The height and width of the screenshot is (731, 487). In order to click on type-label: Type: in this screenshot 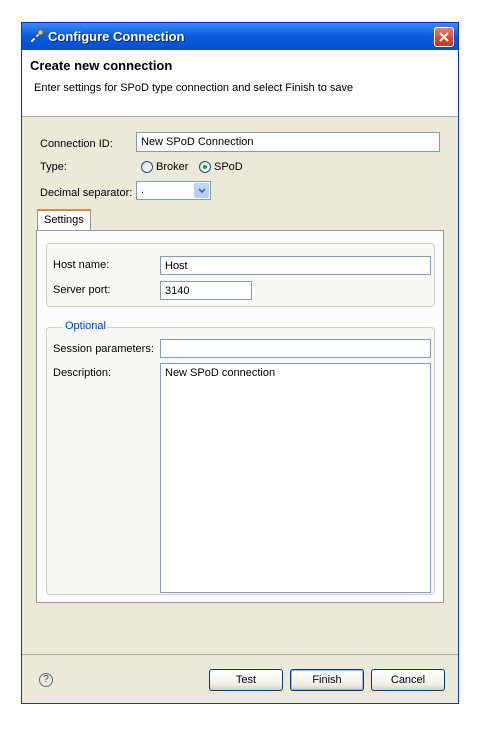, I will do `click(53, 167)`.